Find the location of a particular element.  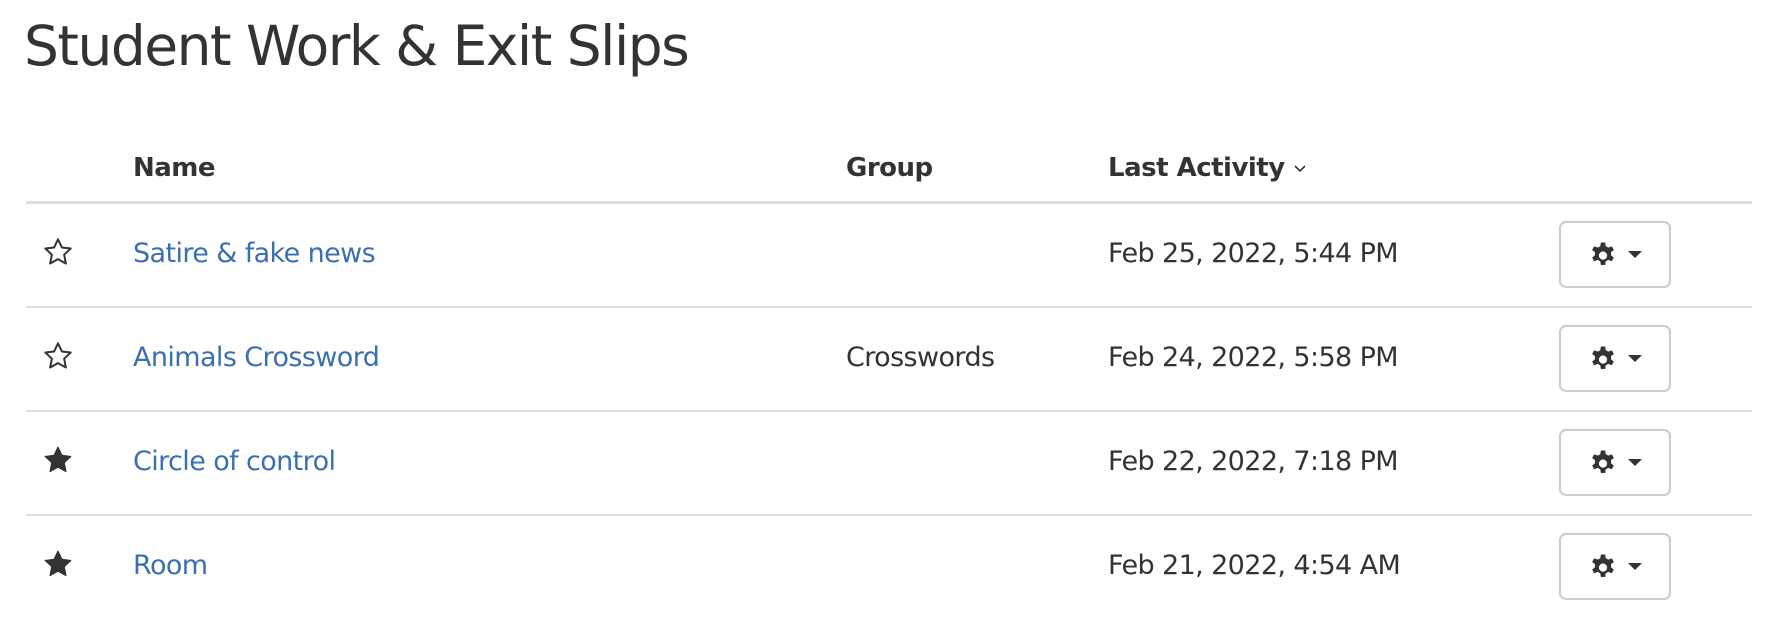

activity-last-activity: Feb 21, 2022, 4:54 AM is located at coordinates (1254, 565).